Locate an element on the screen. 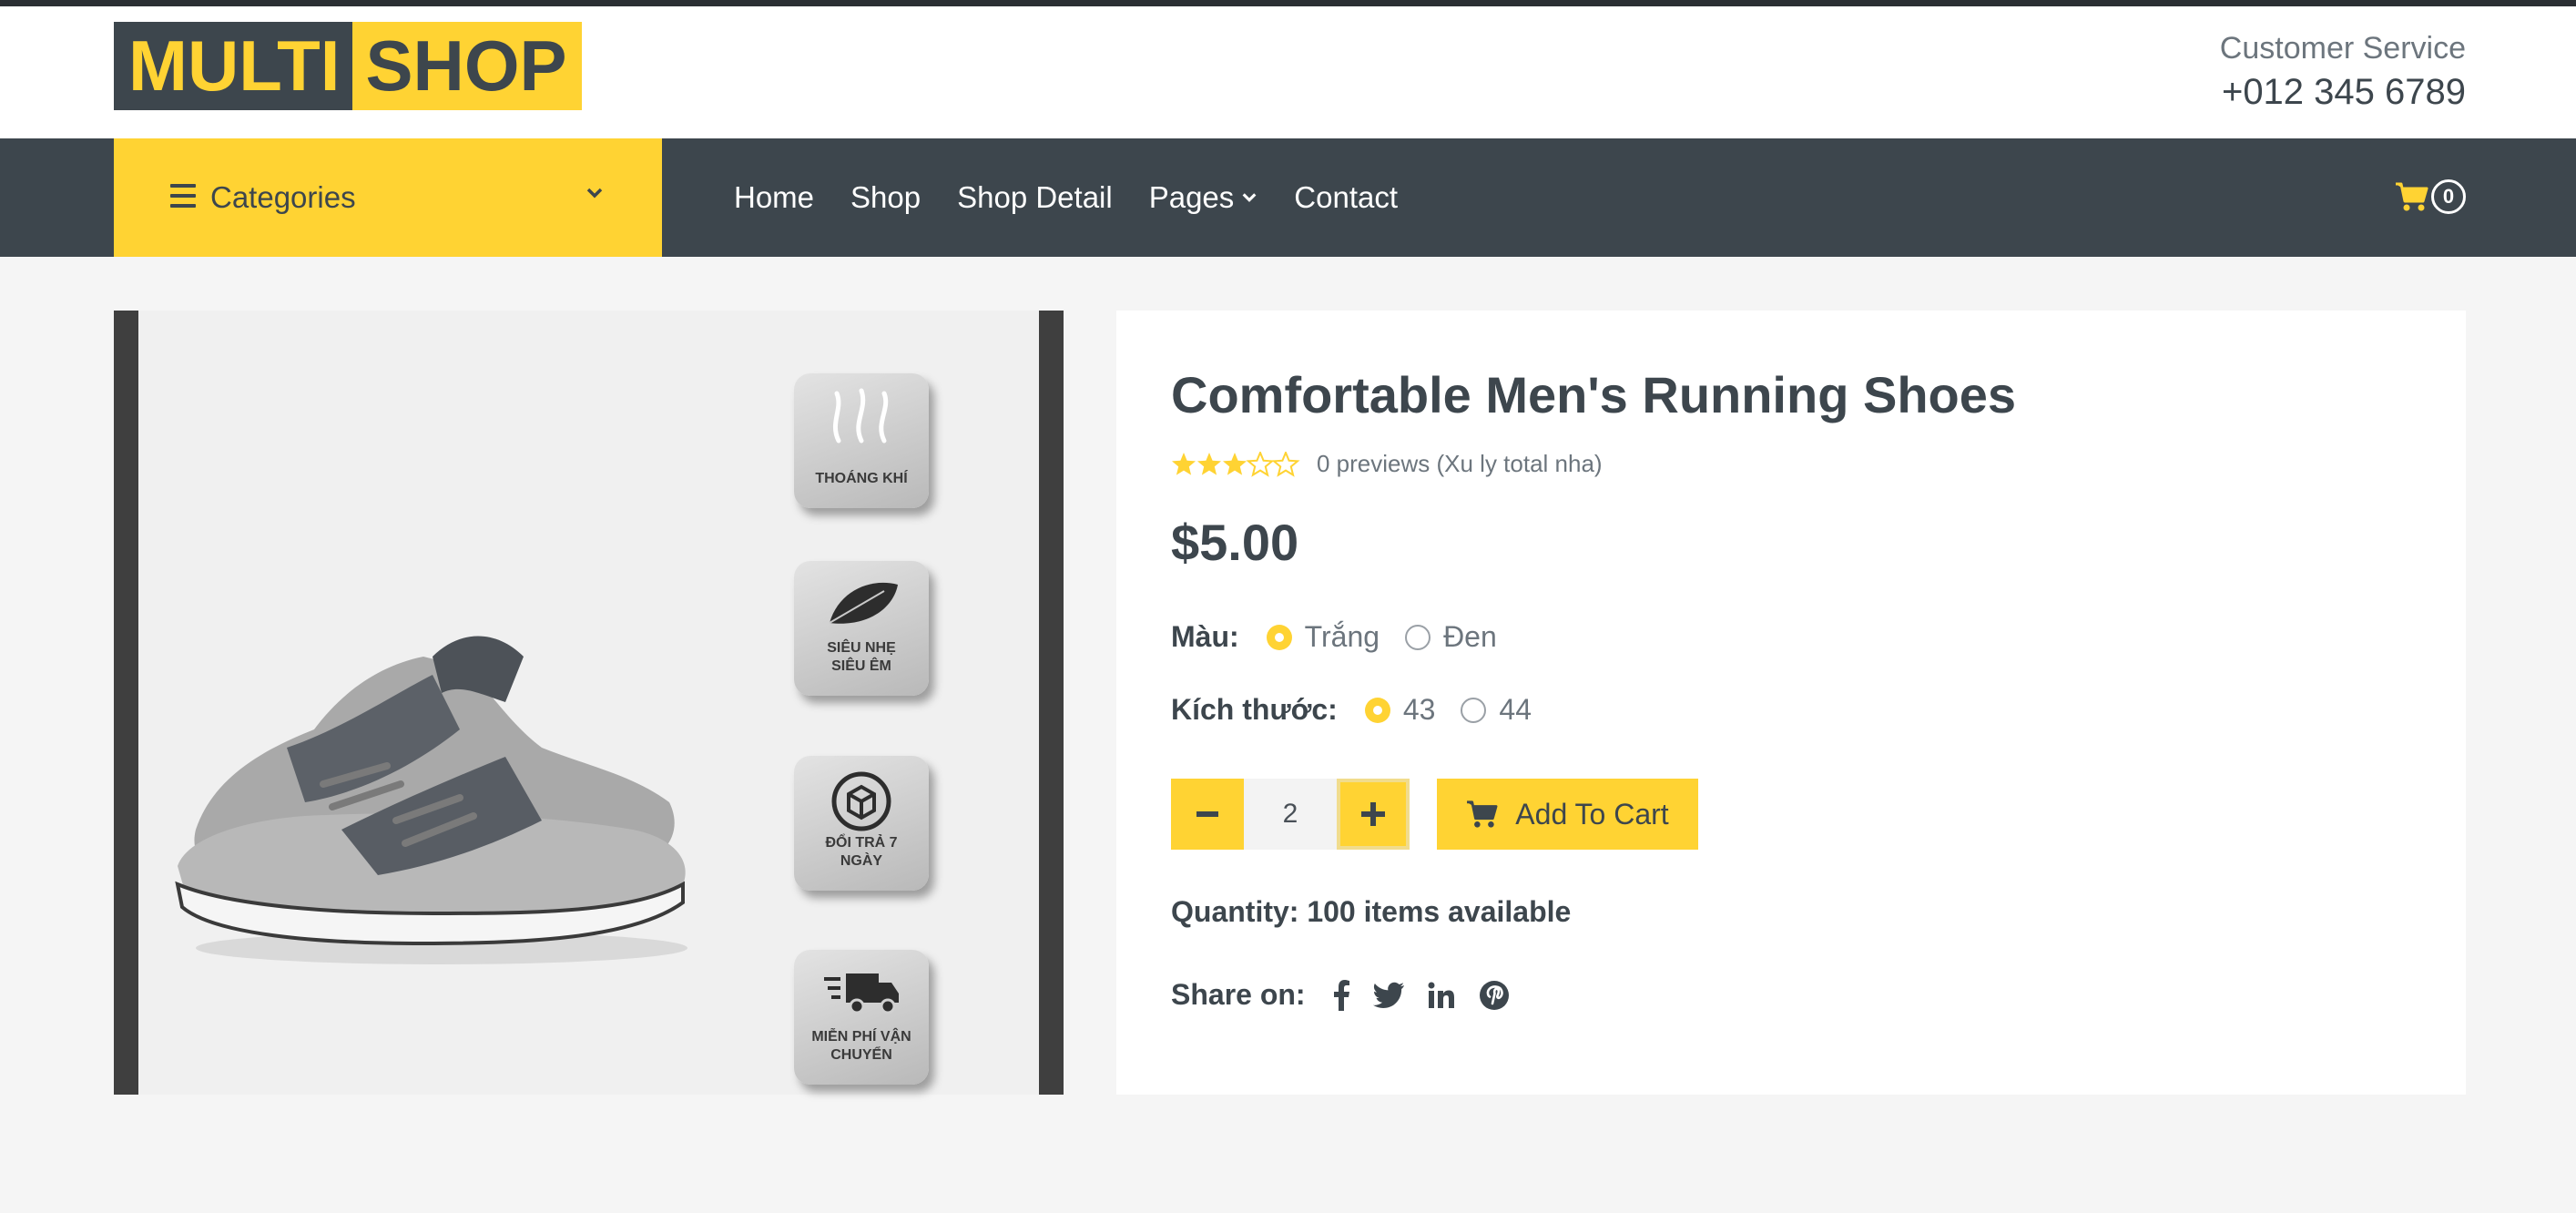  cart-button: 0 is located at coordinates (2430, 196).